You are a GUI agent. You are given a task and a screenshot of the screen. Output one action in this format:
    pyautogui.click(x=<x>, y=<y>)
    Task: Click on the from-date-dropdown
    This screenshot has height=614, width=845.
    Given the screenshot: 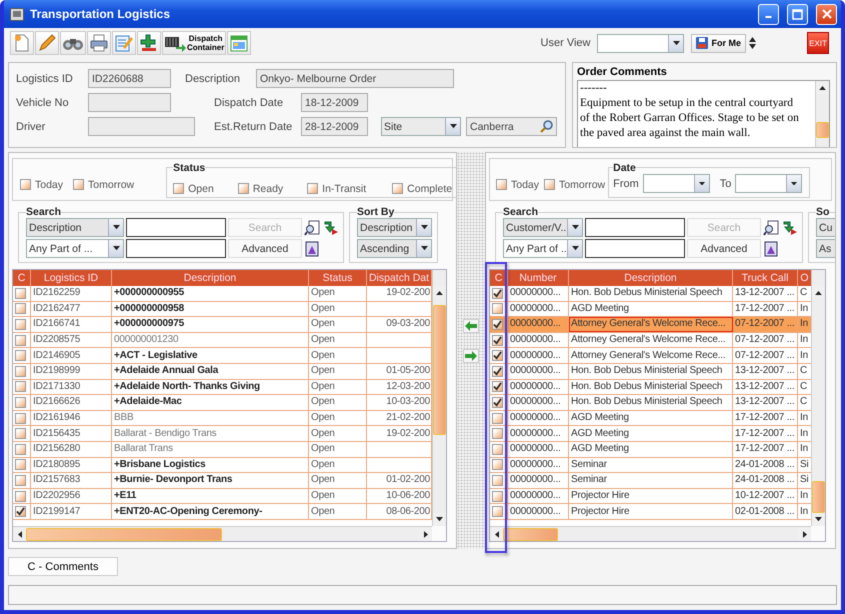 What is the action you would take?
    pyautogui.click(x=676, y=183)
    